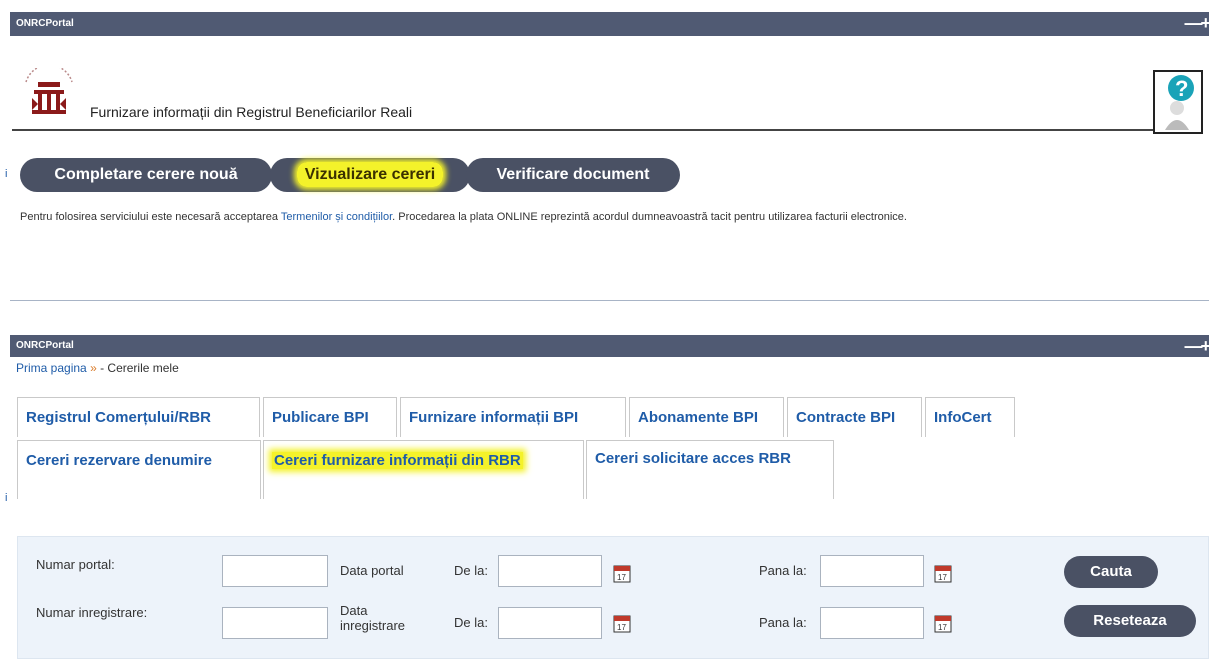  What do you see at coordinates (45, 345) in the screenshot?
I see `portal-title-2: ONRCPortal` at bounding box center [45, 345].